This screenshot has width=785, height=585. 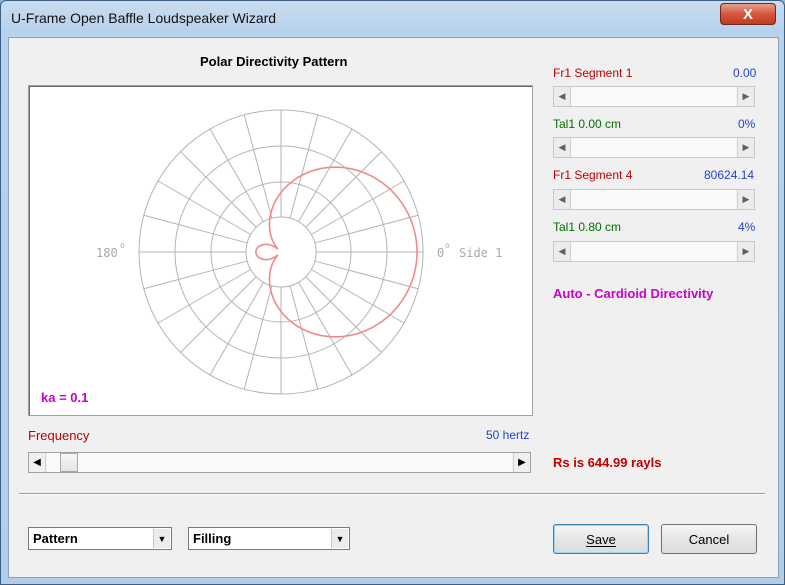 I want to click on tal1-label-b: Tal1 0.80 cm, so click(x=587, y=227).